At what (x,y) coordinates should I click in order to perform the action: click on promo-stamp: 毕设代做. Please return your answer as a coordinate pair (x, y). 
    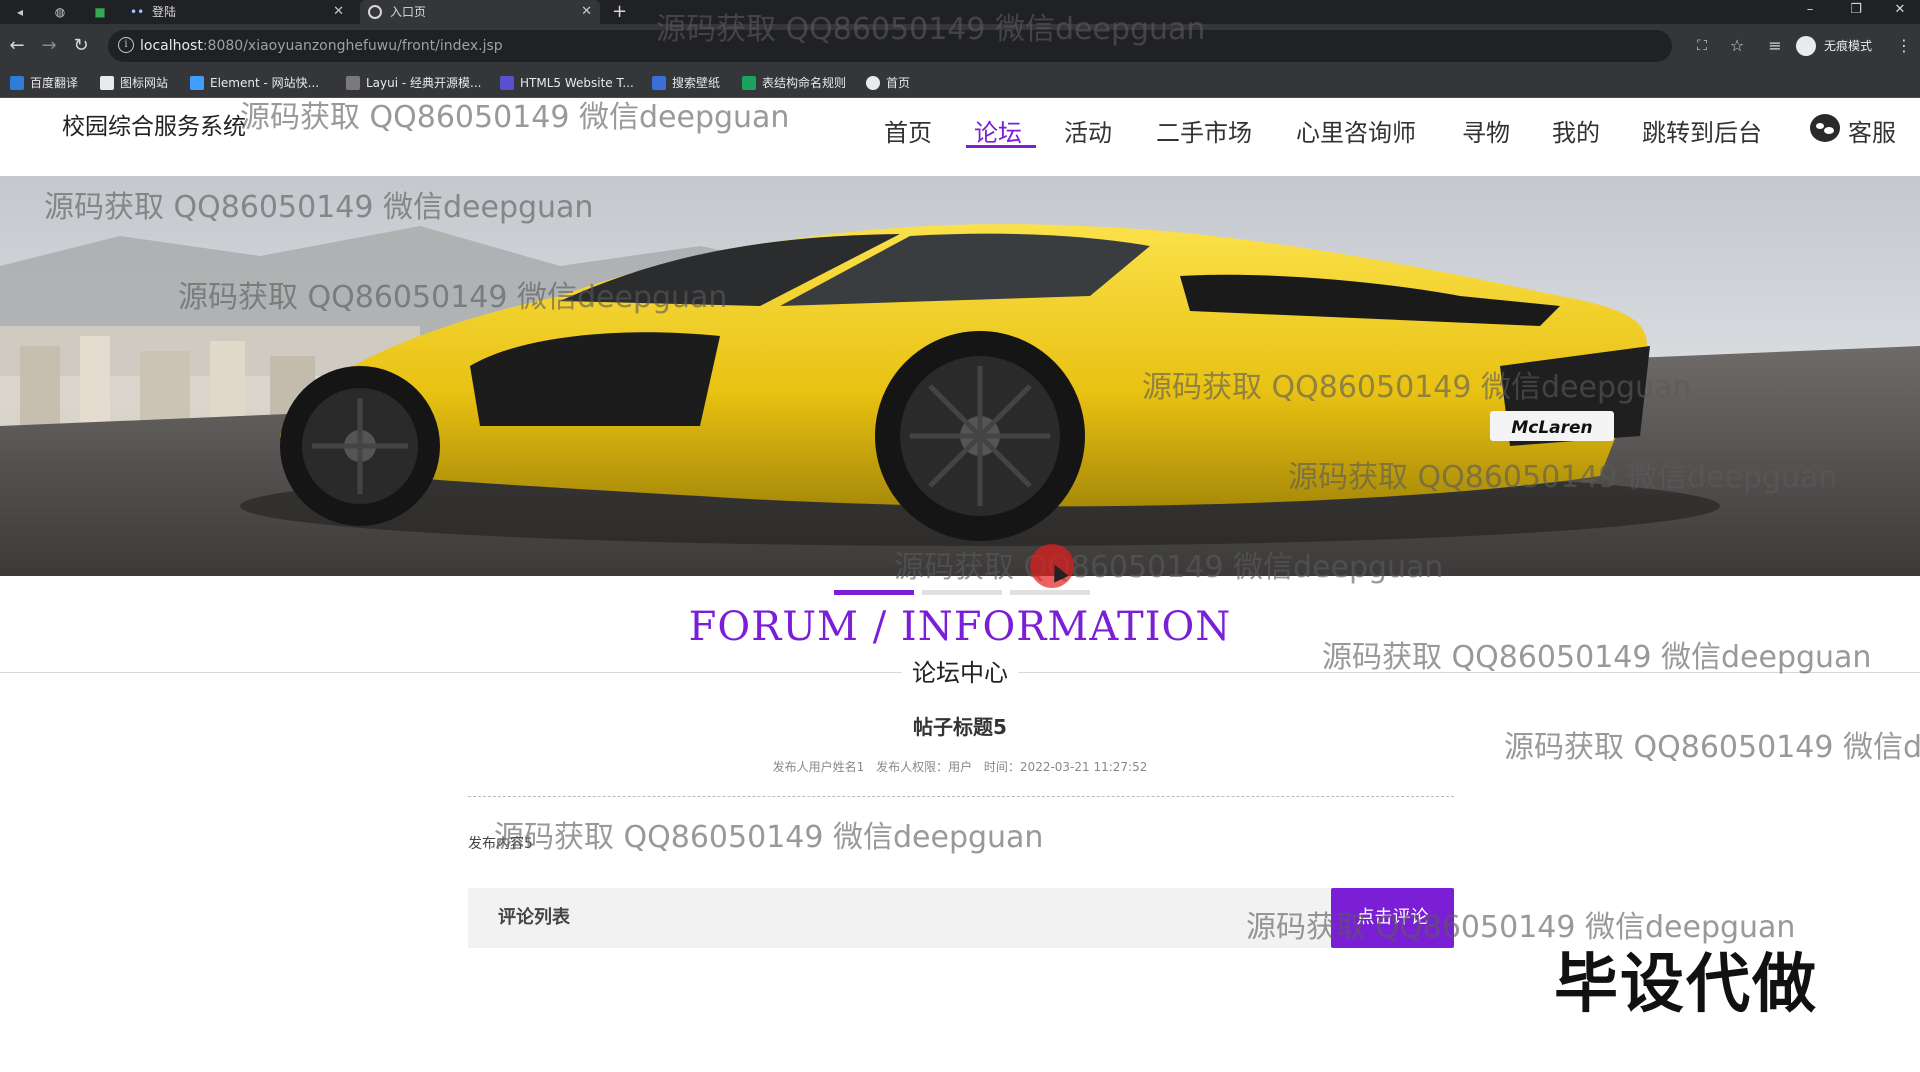
    Looking at the image, I should click on (1686, 985).